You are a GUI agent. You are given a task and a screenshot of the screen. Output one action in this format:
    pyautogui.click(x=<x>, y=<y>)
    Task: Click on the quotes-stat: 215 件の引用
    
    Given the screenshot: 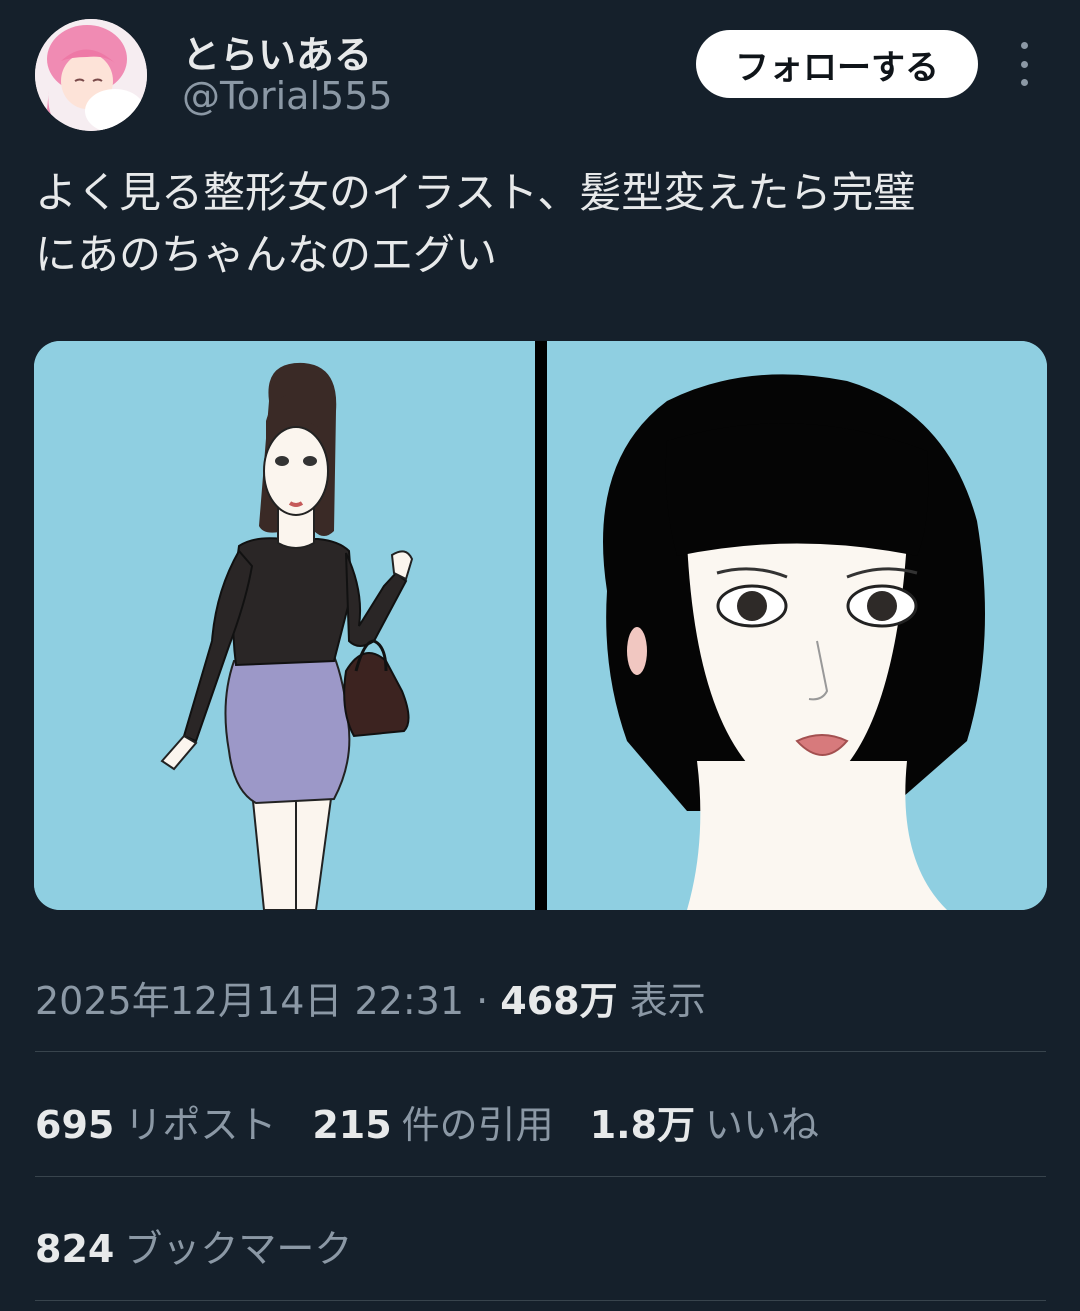 What is the action you would take?
    pyautogui.click(x=432, y=1121)
    